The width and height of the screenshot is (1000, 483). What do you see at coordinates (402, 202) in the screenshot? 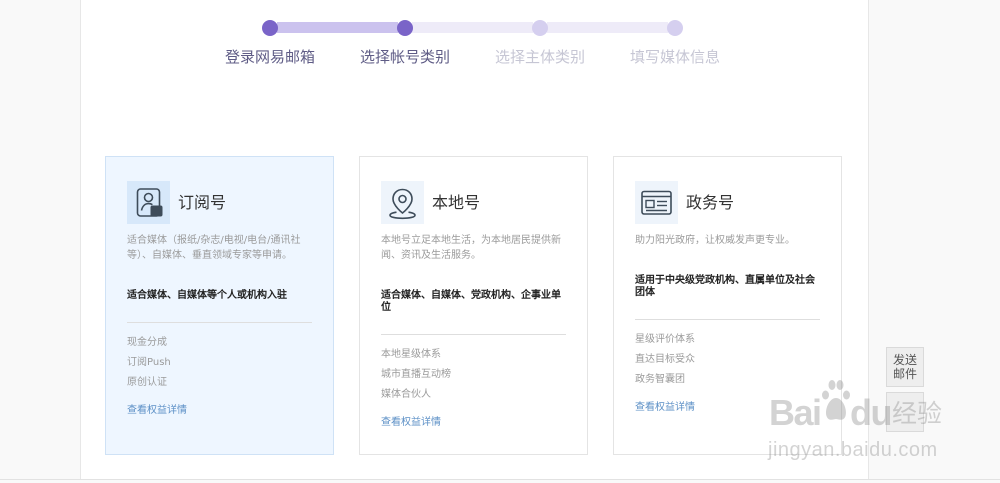
I see `location-pin-icon` at bounding box center [402, 202].